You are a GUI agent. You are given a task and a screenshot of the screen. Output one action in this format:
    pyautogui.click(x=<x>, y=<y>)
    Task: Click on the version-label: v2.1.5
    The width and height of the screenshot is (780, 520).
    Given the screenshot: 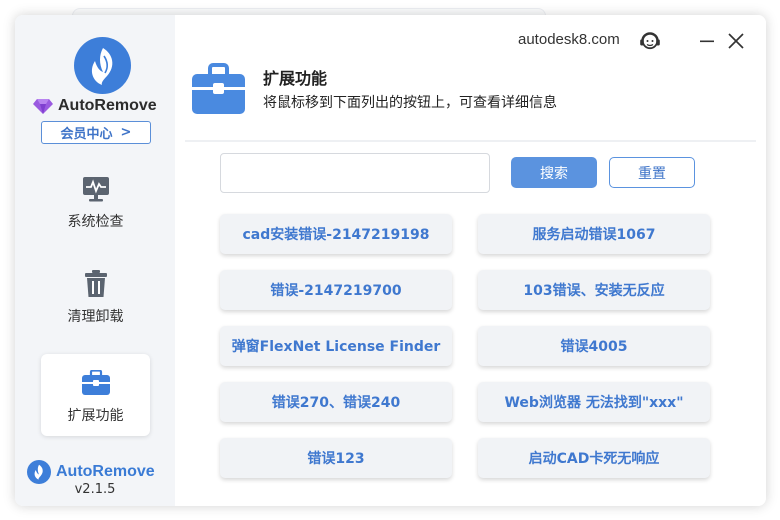 What is the action you would take?
    pyautogui.click(x=95, y=489)
    